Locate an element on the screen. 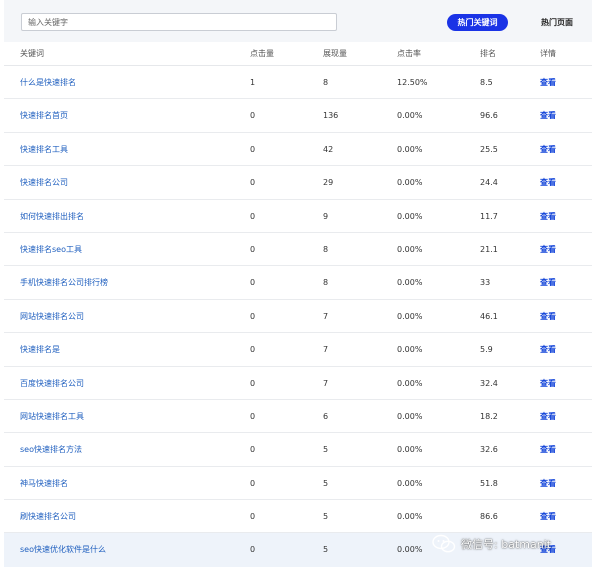 The image size is (600, 570). table-header: 关键词 点击量 展现量 点击率 排名 详情 is located at coordinates (298, 54).